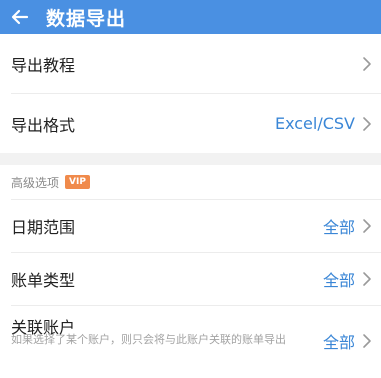 The image size is (381, 378). What do you see at coordinates (86, 18) in the screenshot?
I see `page-title: 数据导出` at bounding box center [86, 18].